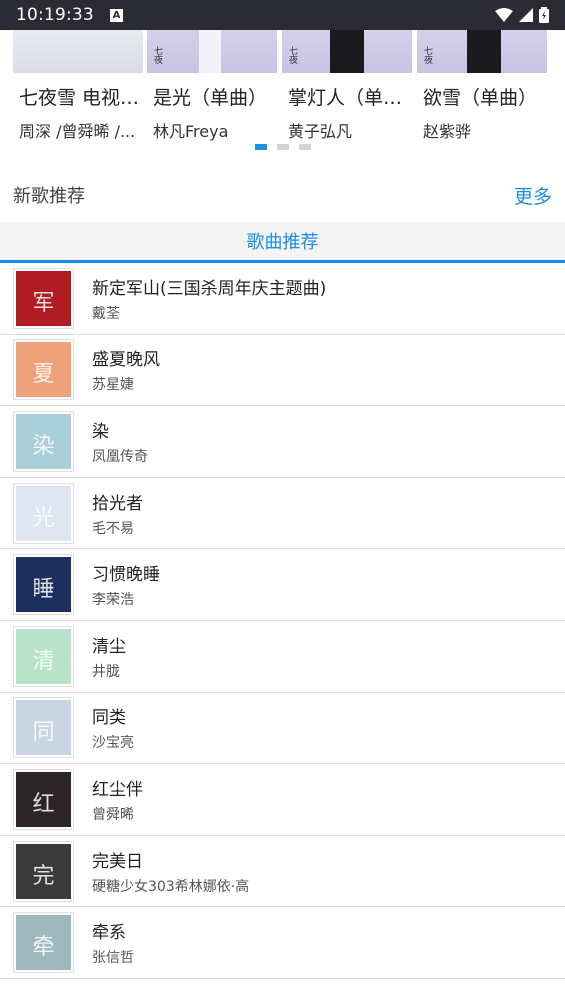  I want to click on song-row: 染染凤凰传奇, so click(282, 442).